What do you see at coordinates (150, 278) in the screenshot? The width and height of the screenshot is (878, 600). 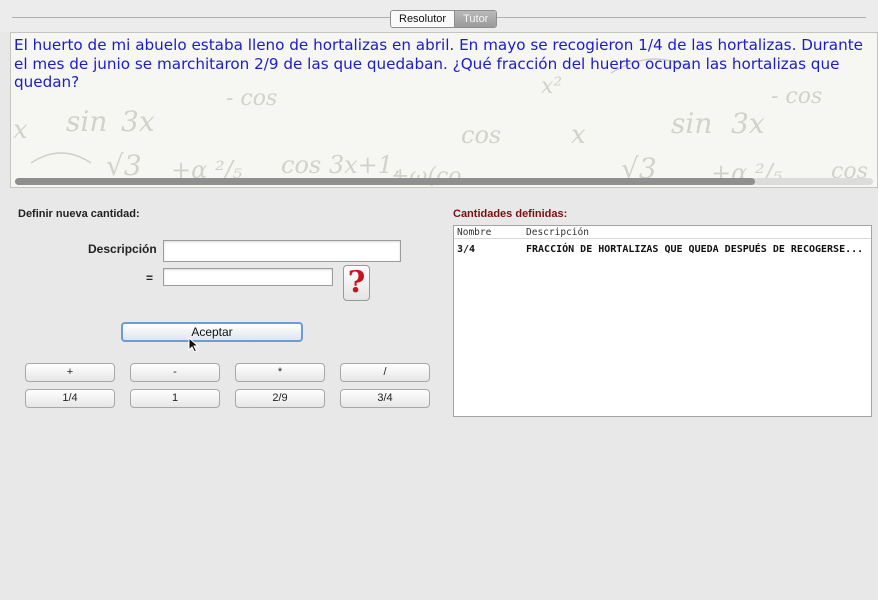 I see `equals-label: =` at bounding box center [150, 278].